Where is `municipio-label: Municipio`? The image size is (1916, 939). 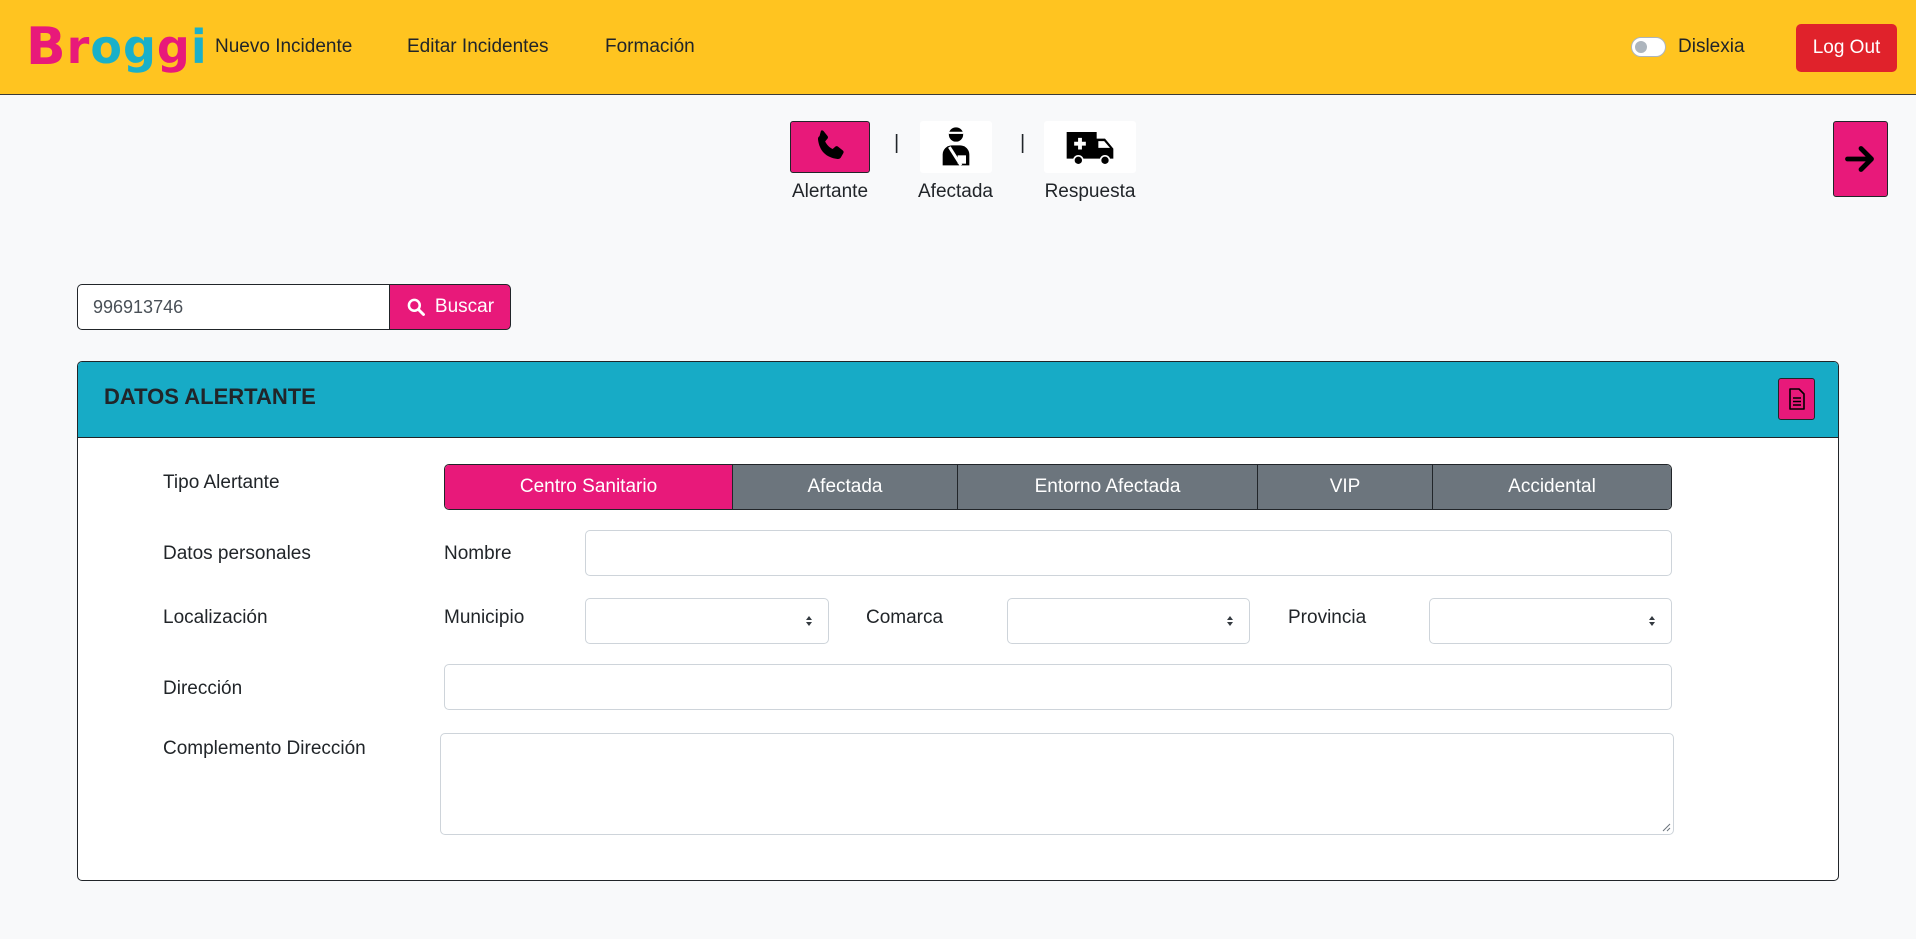 municipio-label: Municipio is located at coordinates (484, 617).